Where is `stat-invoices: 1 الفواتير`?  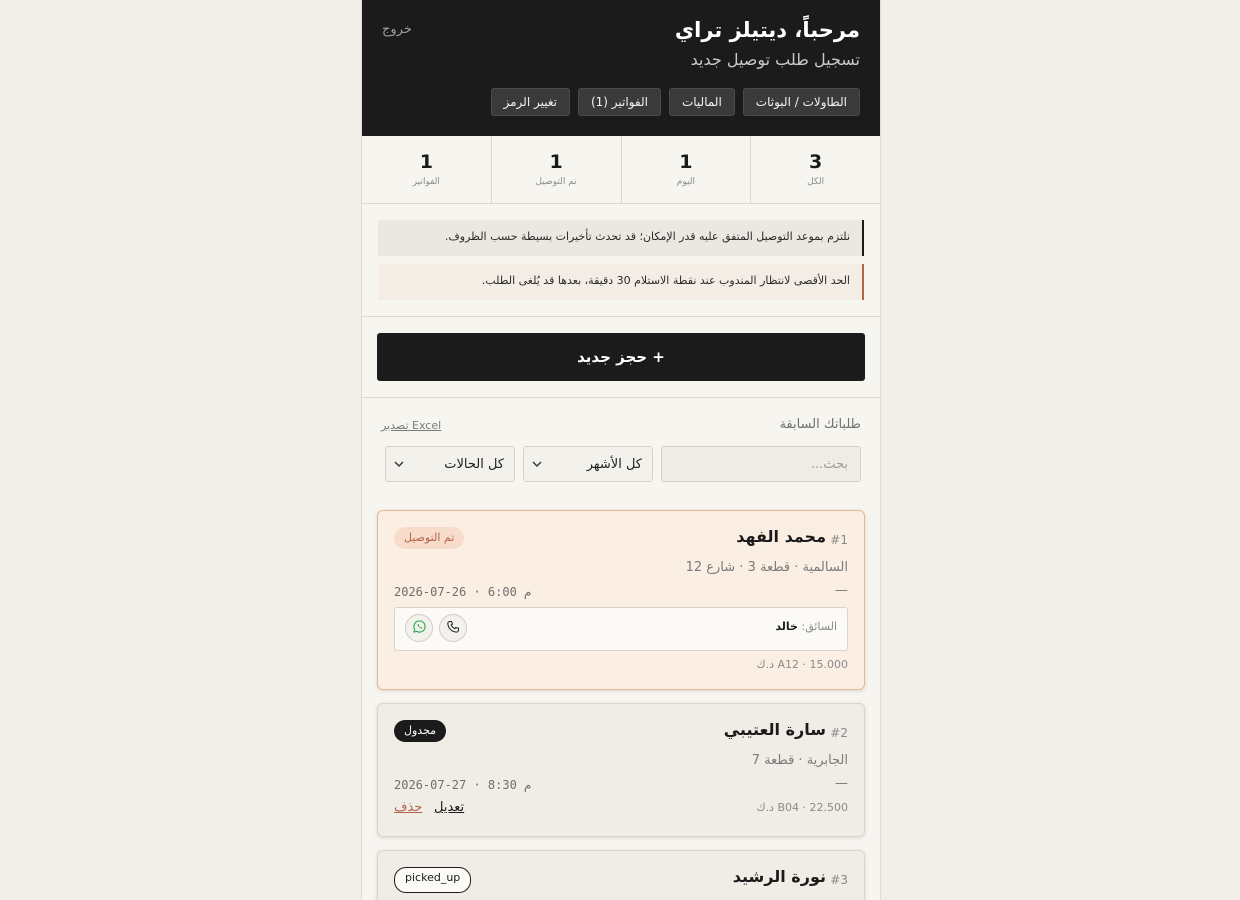
stat-invoices: 1 الفواتير is located at coordinates (426, 169).